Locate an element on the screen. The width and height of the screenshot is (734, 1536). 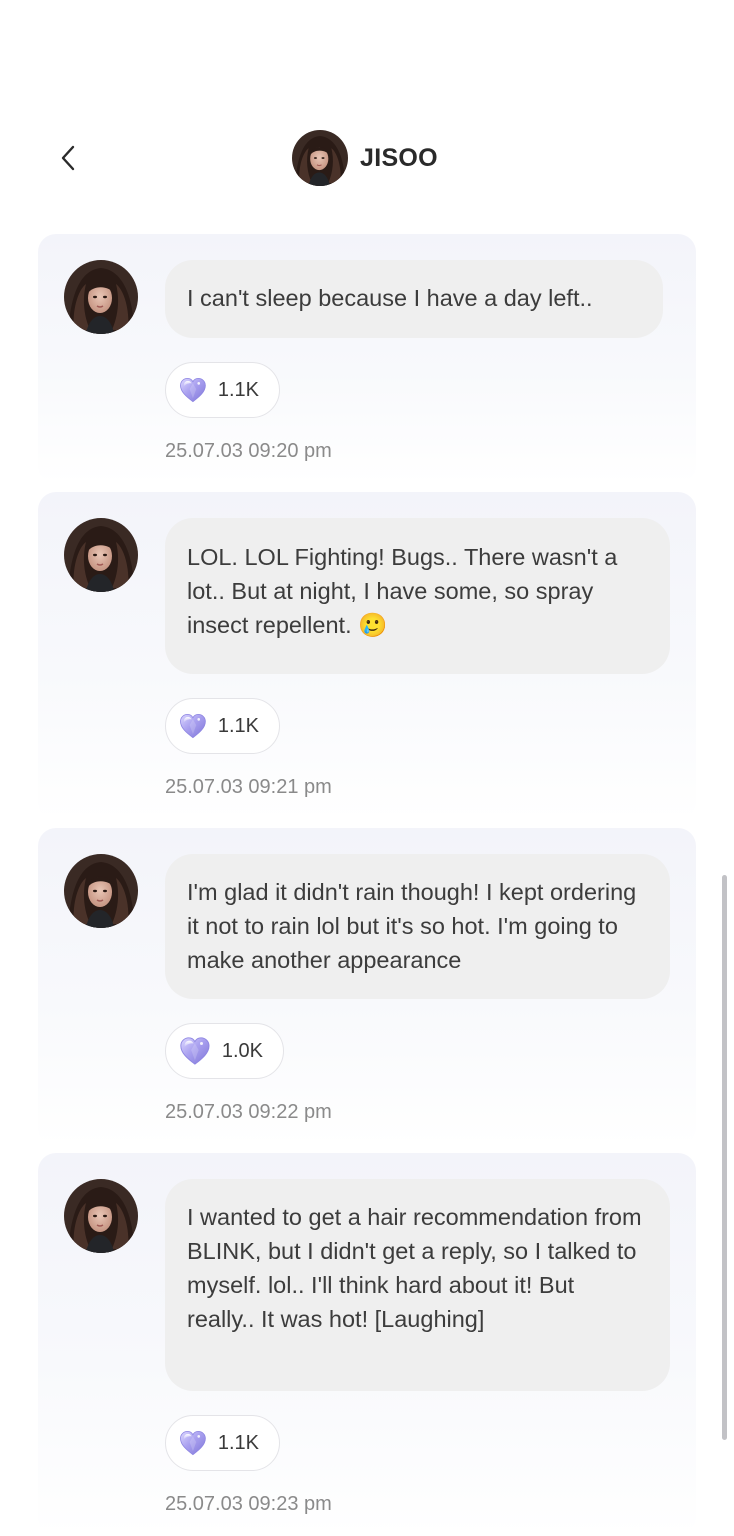
chat-profile: JISOO is located at coordinates (365, 158).